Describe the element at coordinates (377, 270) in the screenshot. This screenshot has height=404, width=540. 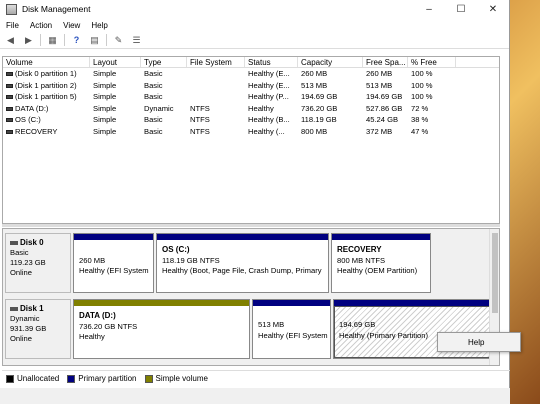
I see `partition-status: Healthy (OEM Partition)` at that location.